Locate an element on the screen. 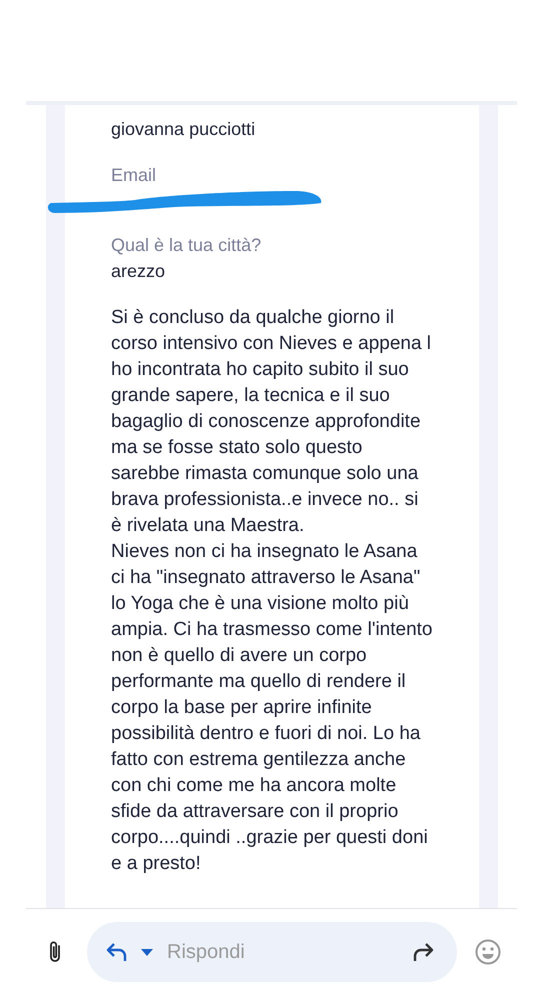 The height and width of the screenshot is (992, 550). smiley-icon is located at coordinates (488, 952).